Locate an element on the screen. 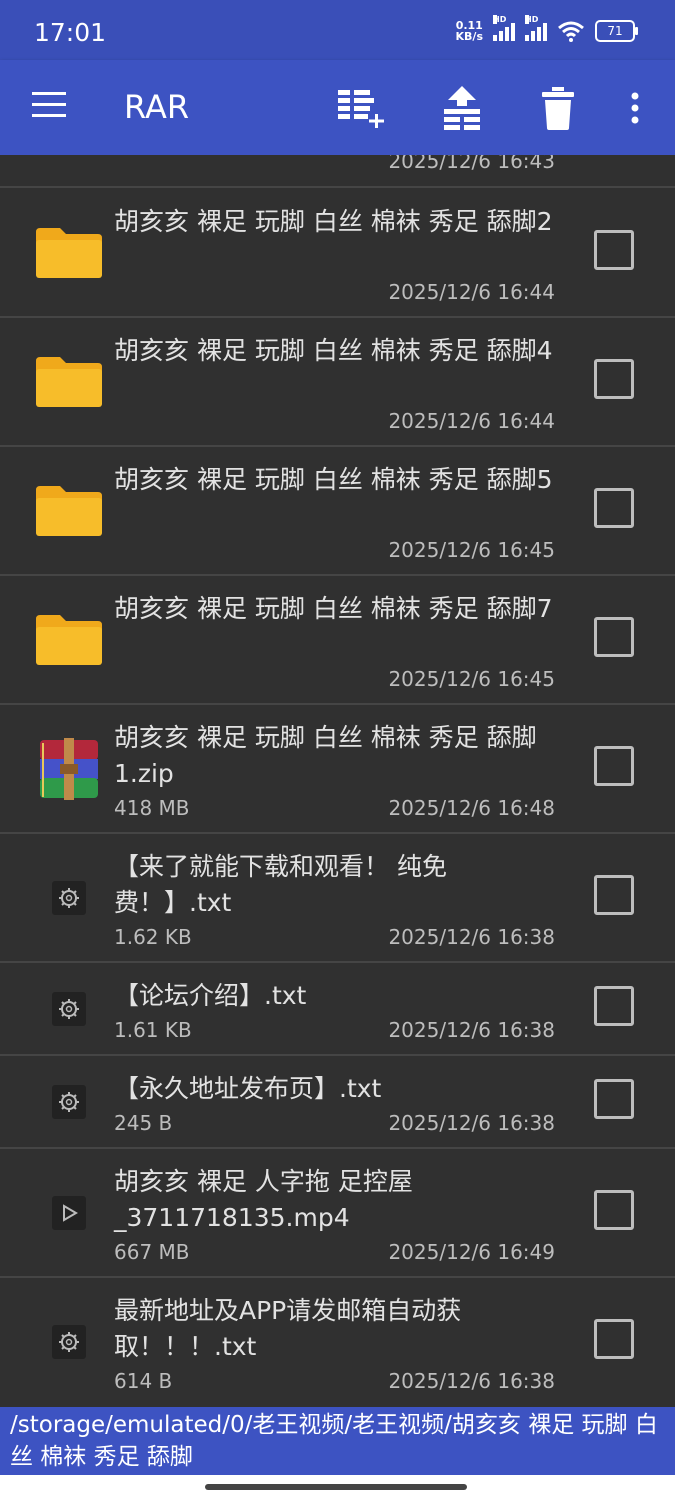 The width and height of the screenshot is (675, 1500). network-speed: 0.11 KB/s is located at coordinates (469, 31).